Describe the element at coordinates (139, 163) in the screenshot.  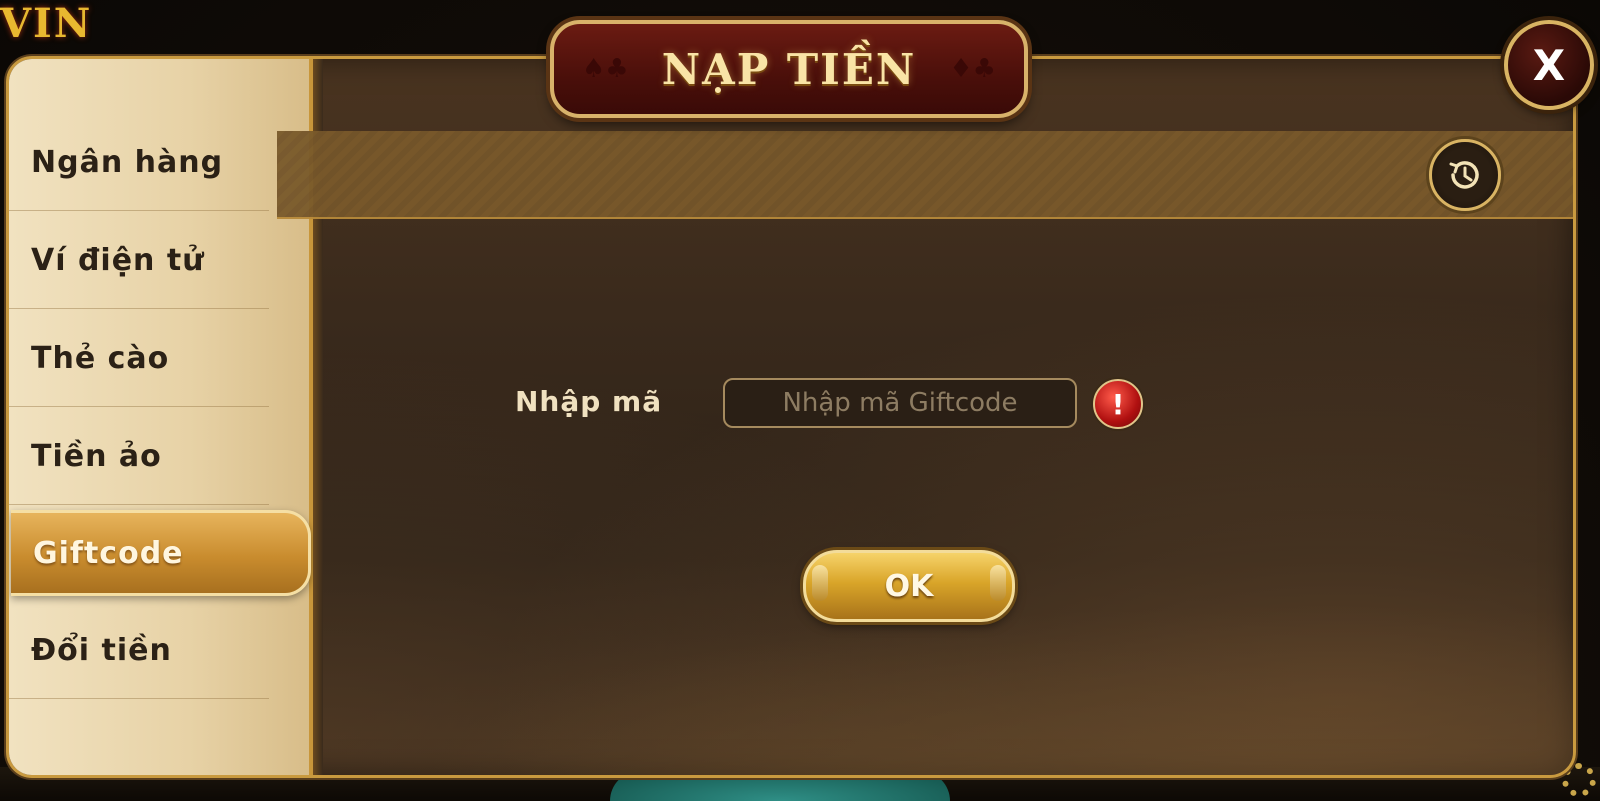
I see `sidebar-item-bank: Ngân hàng` at that location.